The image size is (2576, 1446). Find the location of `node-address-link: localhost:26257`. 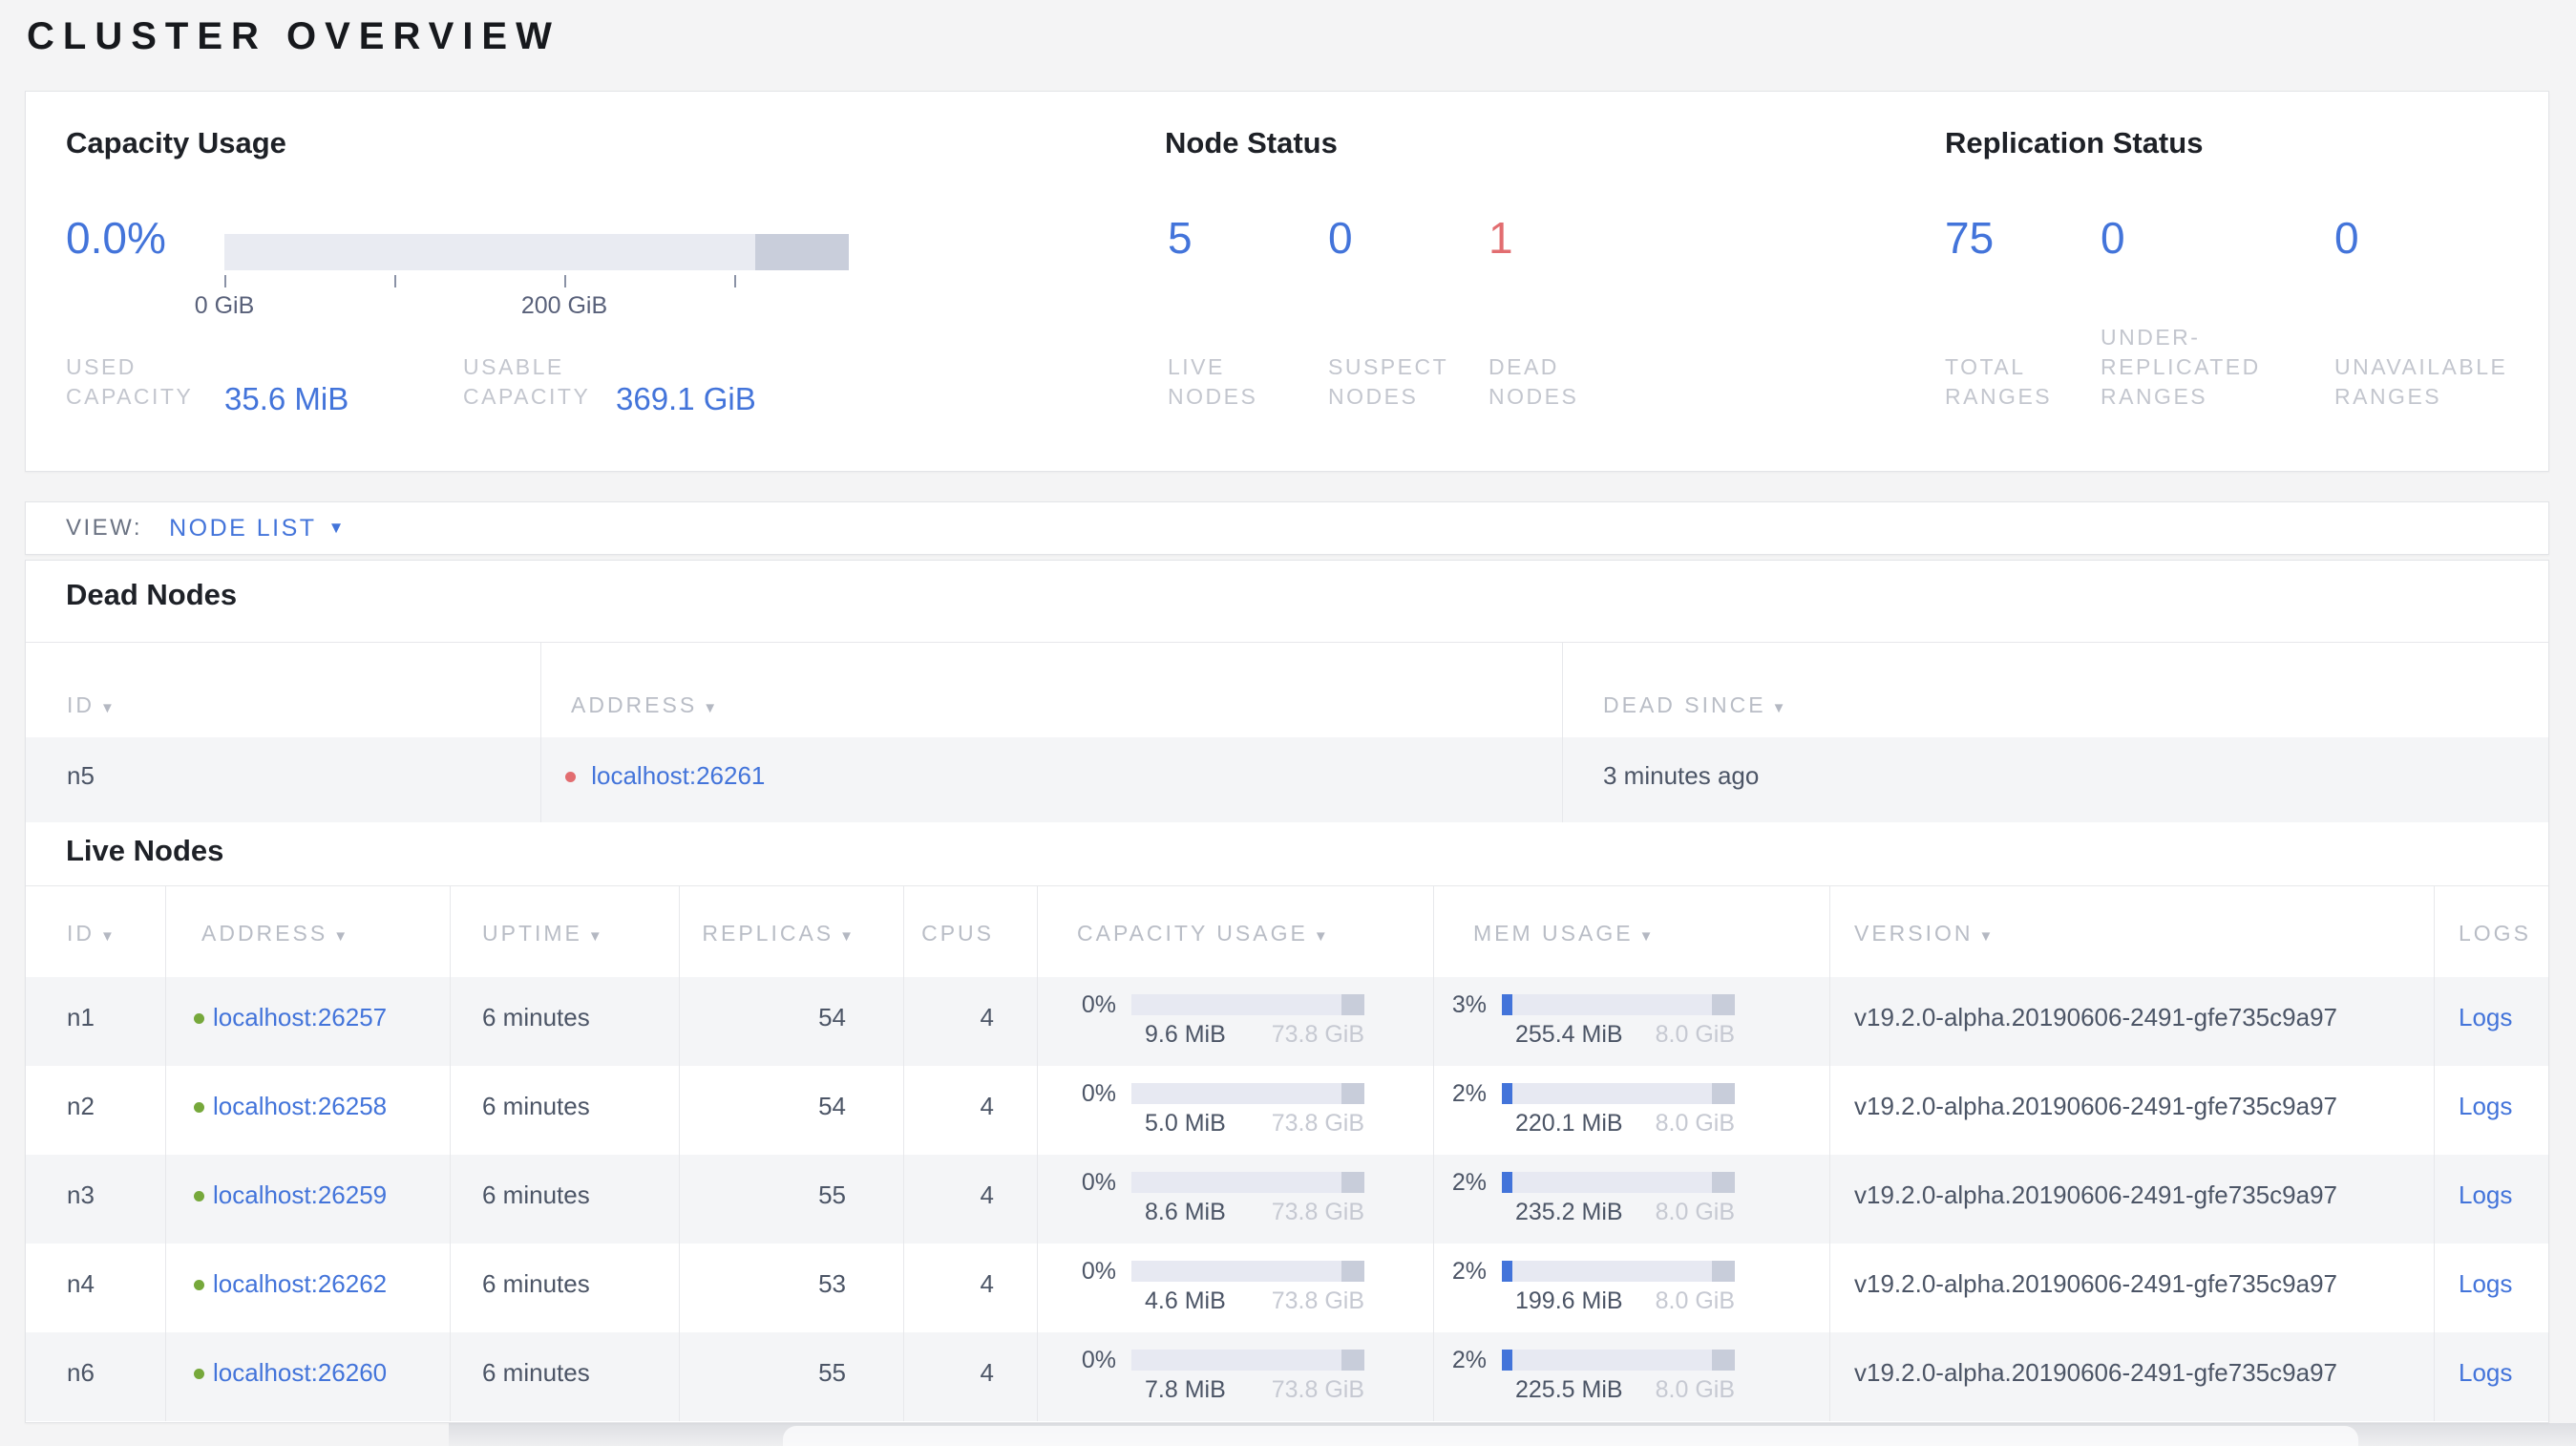

node-address-link: localhost:26257 is located at coordinates (300, 1017).